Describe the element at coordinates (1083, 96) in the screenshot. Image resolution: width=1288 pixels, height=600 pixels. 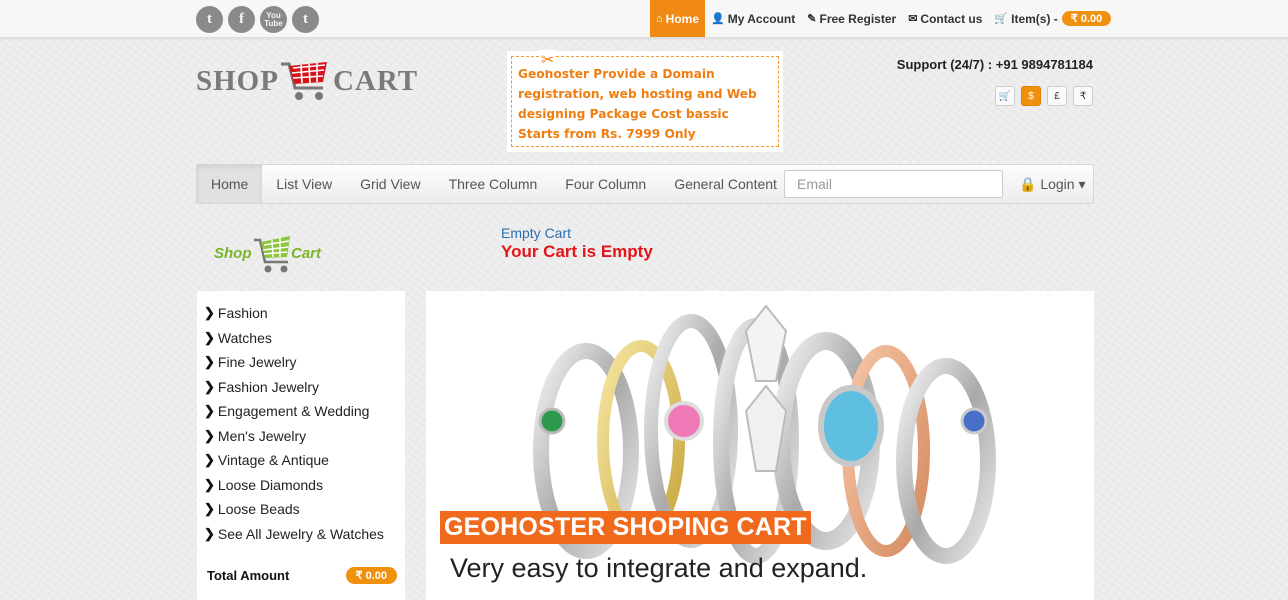
I see `currency-rupee-button: ₹` at that location.